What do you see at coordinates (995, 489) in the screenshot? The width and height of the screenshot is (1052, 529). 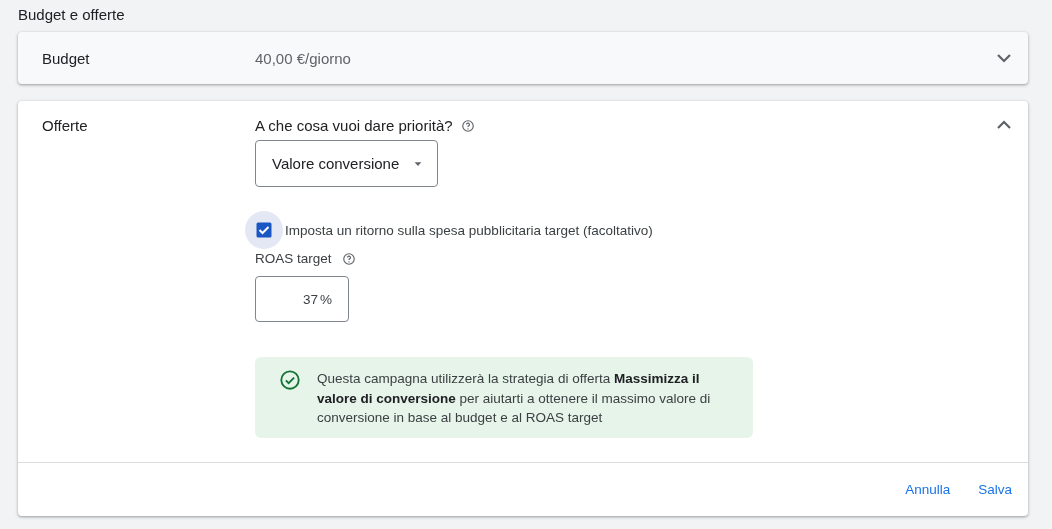 I see `save-button: Salva` at bounding box center [995, 489].